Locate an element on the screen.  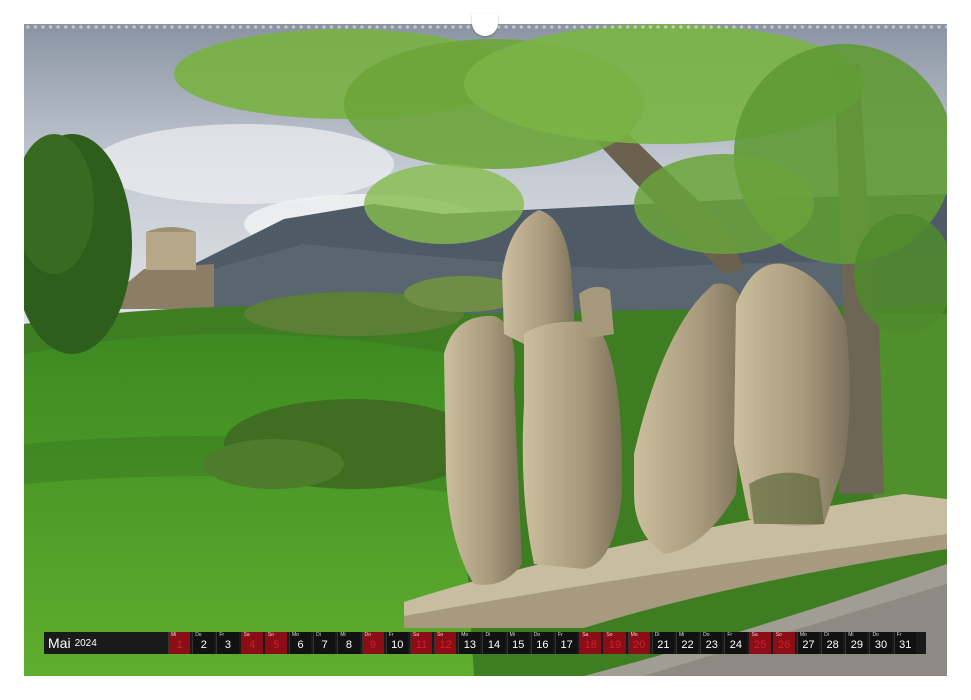
day-number: 27 is located at coordinates (808, 645).